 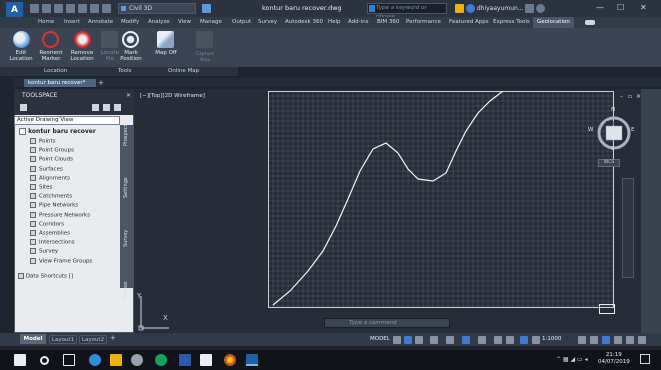 I want to click on list-view-icon, so click(x=106, y=107).